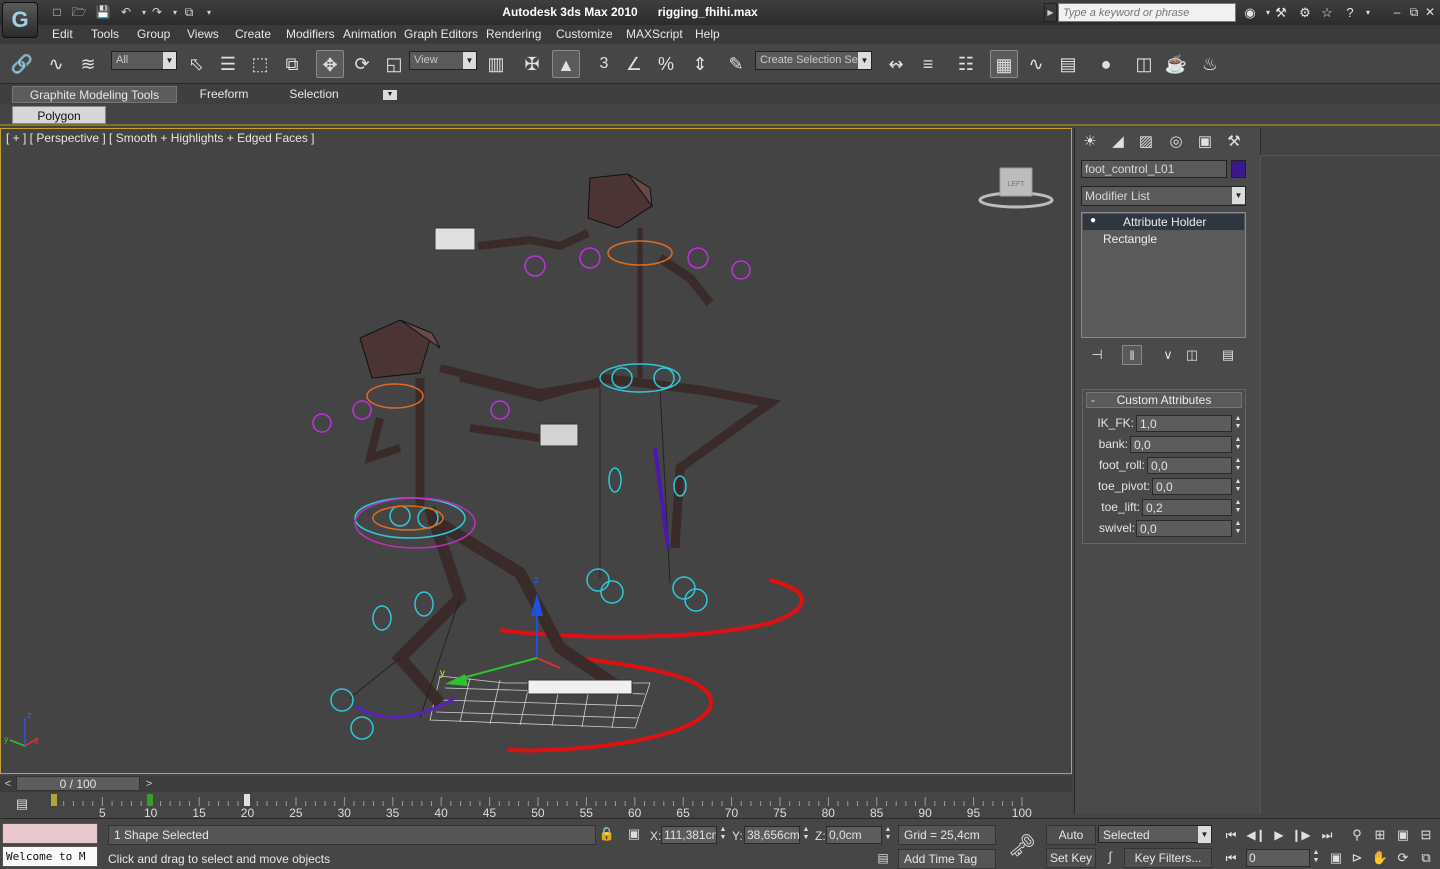  Describe the element at coordinates (20, 20) in the screenshot. I see `application-logo-button: G` at that location.